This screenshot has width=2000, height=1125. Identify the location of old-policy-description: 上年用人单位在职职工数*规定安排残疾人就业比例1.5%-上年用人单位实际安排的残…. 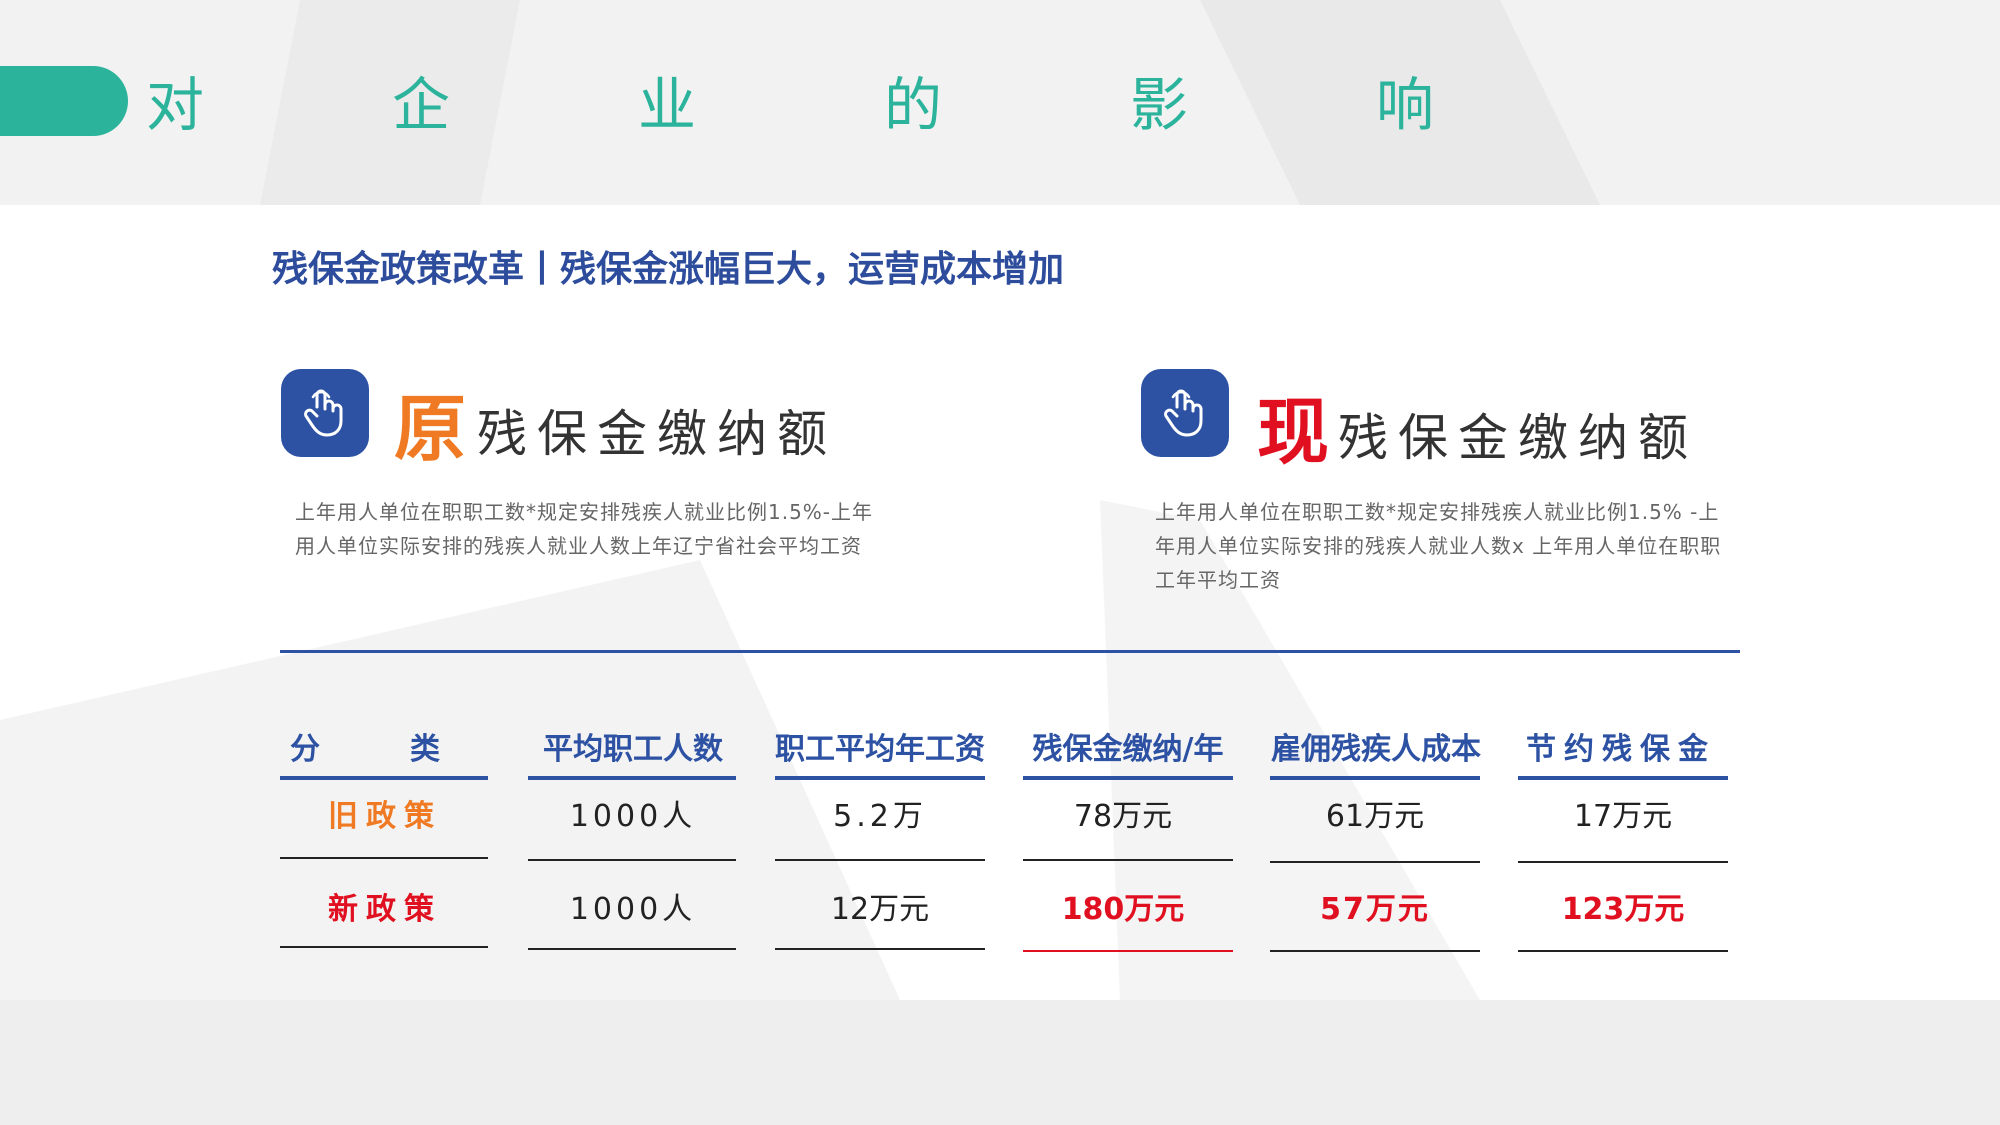
(584, 529).